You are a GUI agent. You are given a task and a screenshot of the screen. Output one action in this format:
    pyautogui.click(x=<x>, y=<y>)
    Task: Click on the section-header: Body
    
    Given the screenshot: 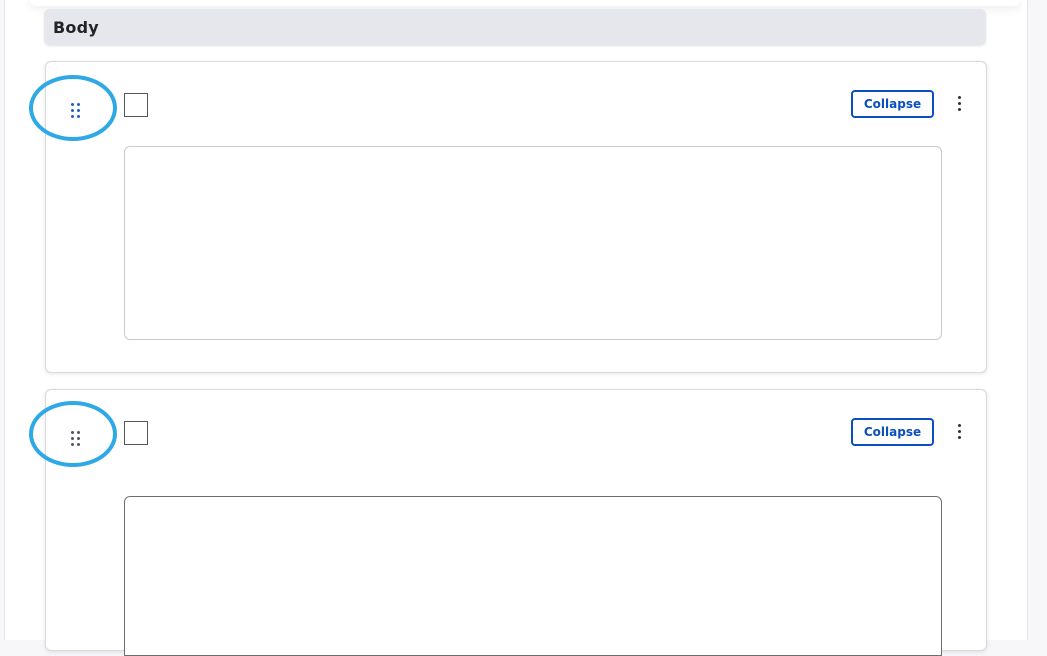 What is the action you would take?
    pyautogui.click(x=515, y=27)
    